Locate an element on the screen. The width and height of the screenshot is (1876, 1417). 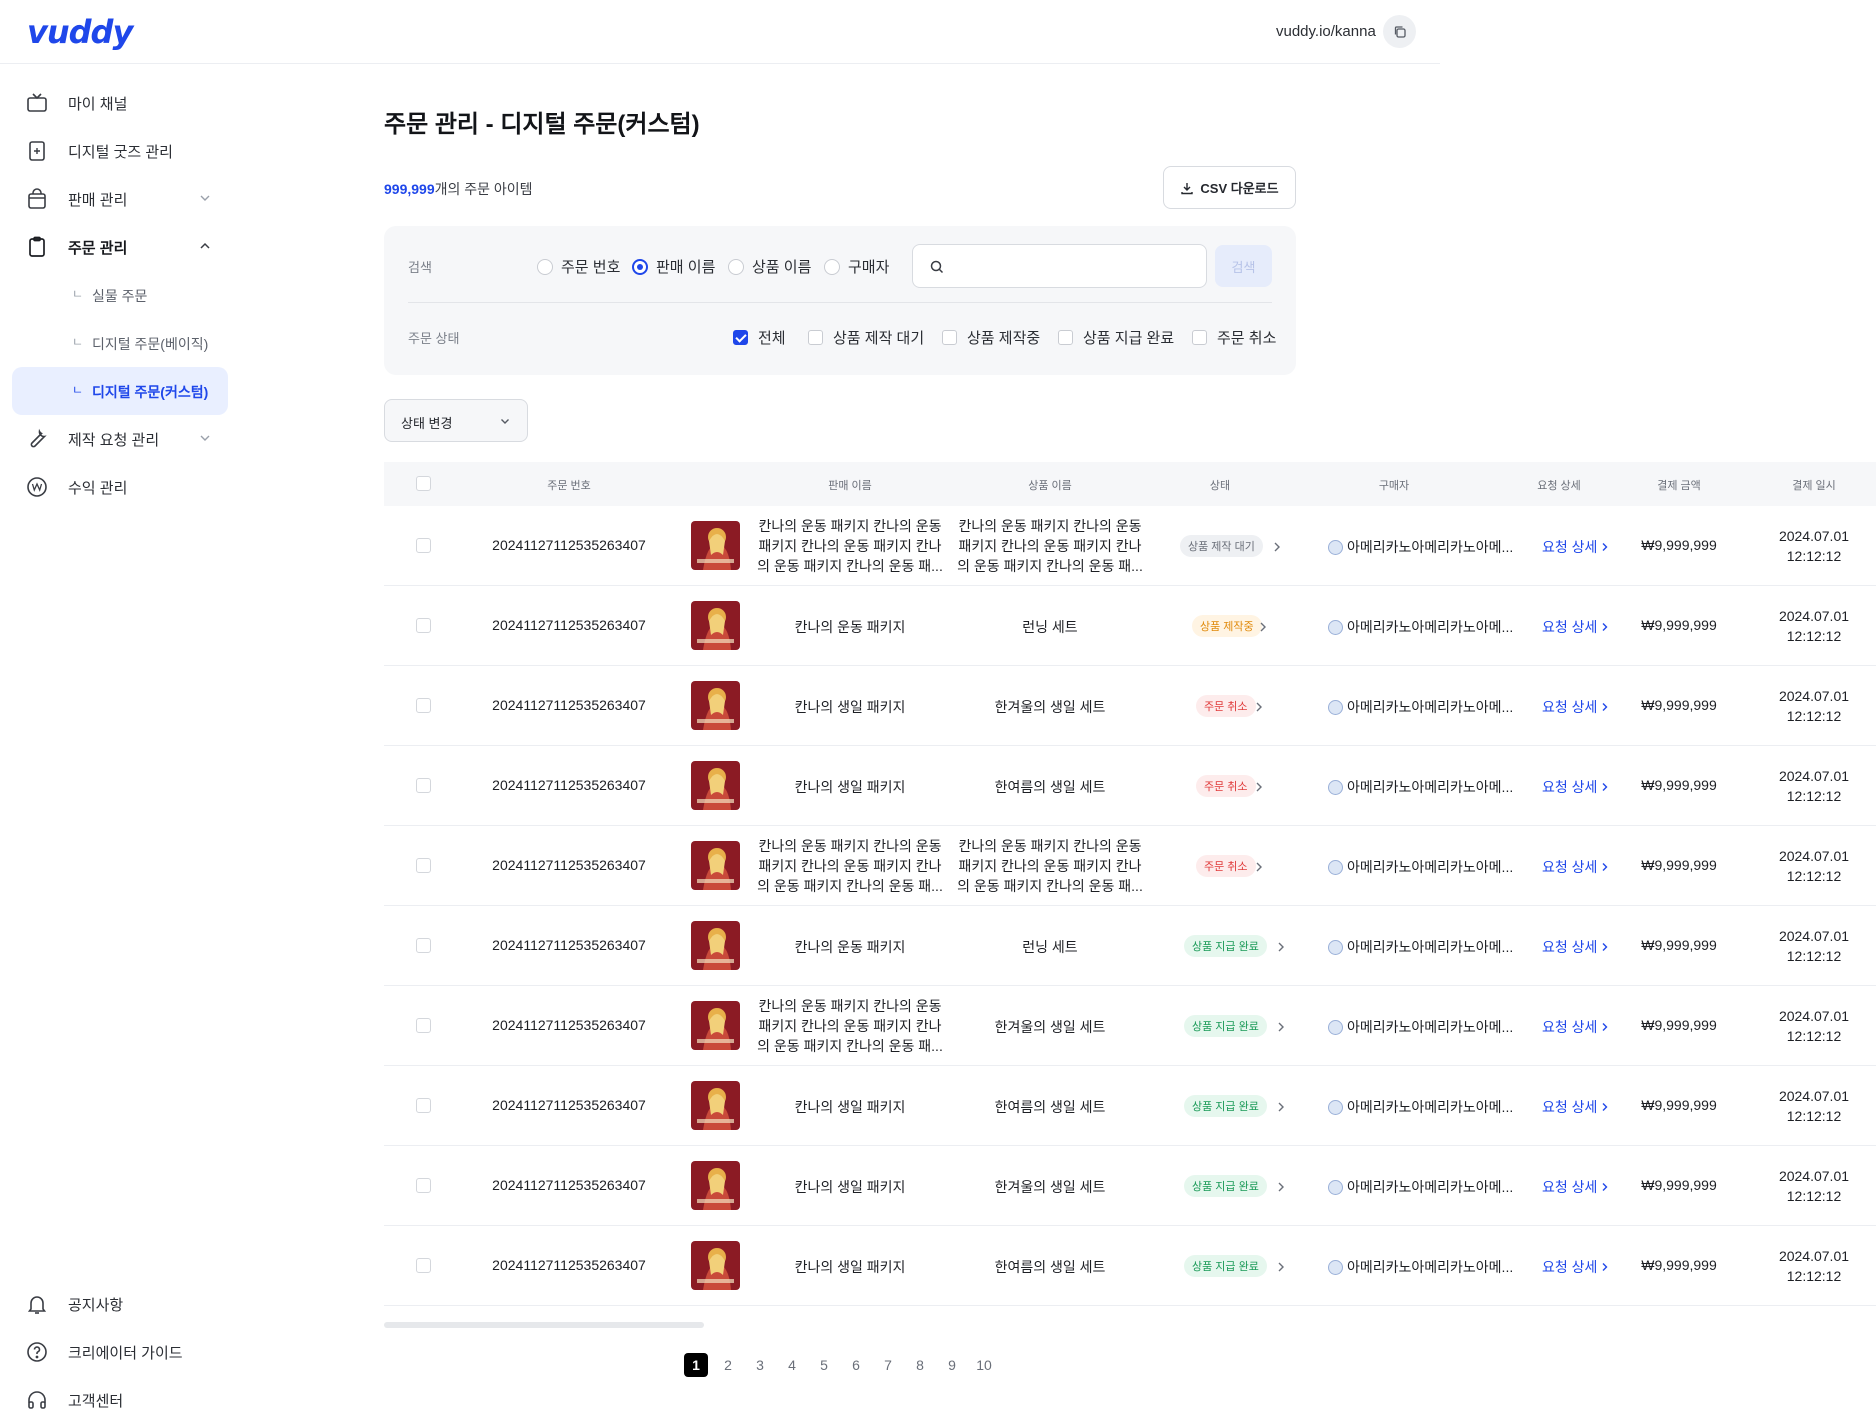
radio-product-name: 상품 이름 is located at coordinates (769, 266).